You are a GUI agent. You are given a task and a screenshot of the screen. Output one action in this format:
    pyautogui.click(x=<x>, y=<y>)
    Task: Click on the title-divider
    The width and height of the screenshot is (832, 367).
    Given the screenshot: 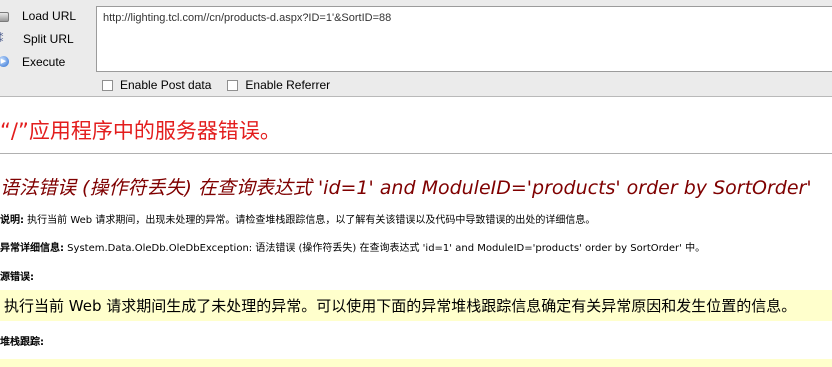 What is the action you would take?
    pyautogui.click(x=416, y=153)
    